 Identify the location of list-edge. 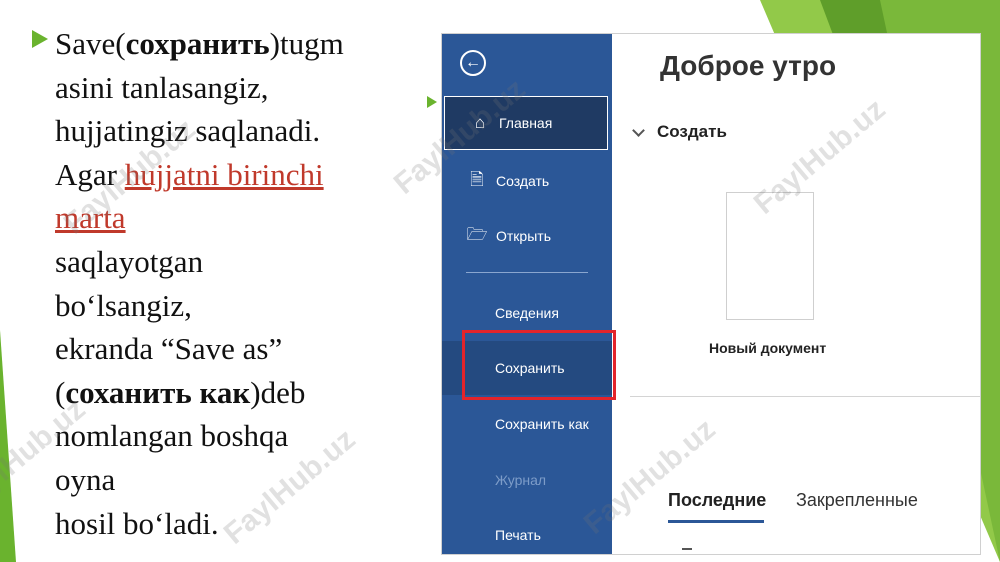
(687, 549).